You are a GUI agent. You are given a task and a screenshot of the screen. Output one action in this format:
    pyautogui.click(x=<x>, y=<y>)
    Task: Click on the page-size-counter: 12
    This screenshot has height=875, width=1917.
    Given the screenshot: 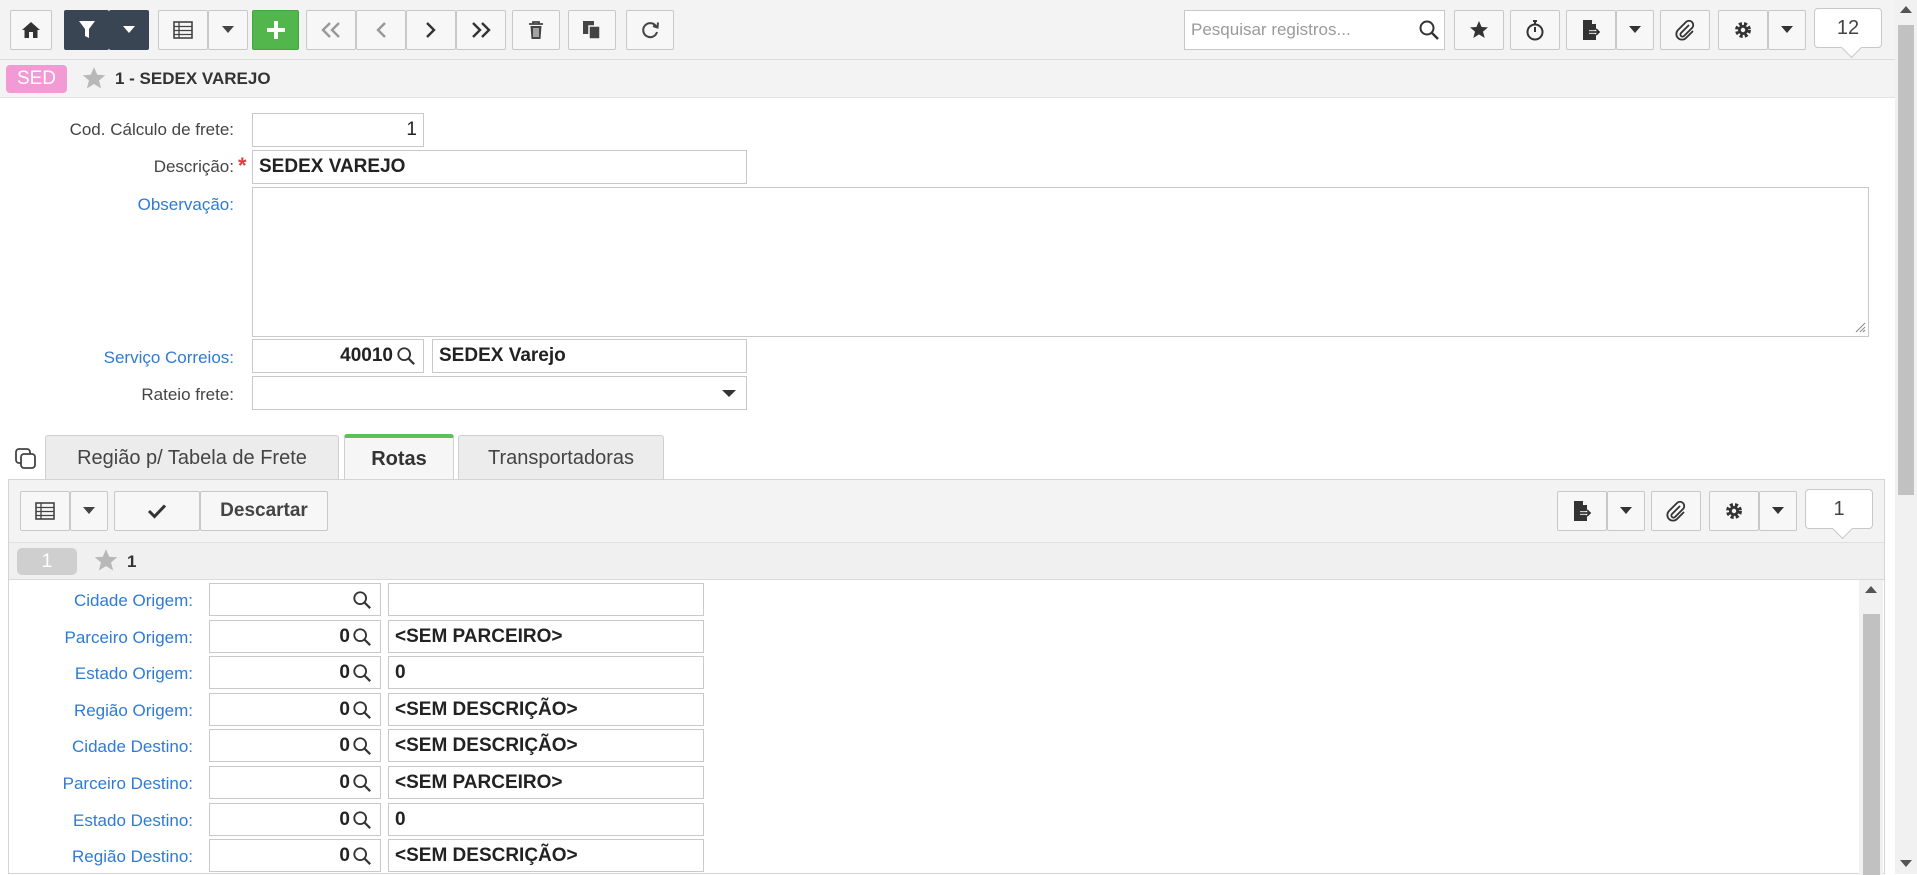 What is the action you would take?
    pyautogui.click(x=1848, y=28)
    